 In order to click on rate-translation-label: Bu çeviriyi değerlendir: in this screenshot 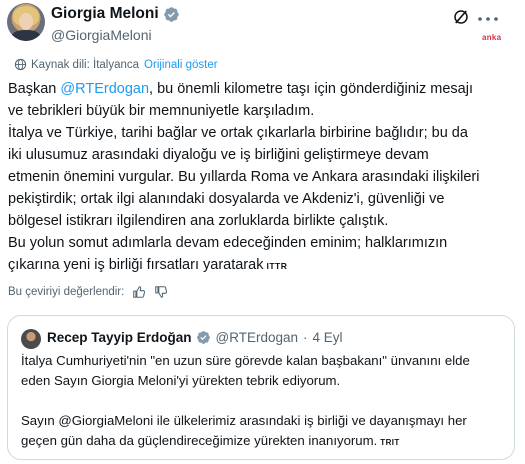, I will do `click(66, 292)`.